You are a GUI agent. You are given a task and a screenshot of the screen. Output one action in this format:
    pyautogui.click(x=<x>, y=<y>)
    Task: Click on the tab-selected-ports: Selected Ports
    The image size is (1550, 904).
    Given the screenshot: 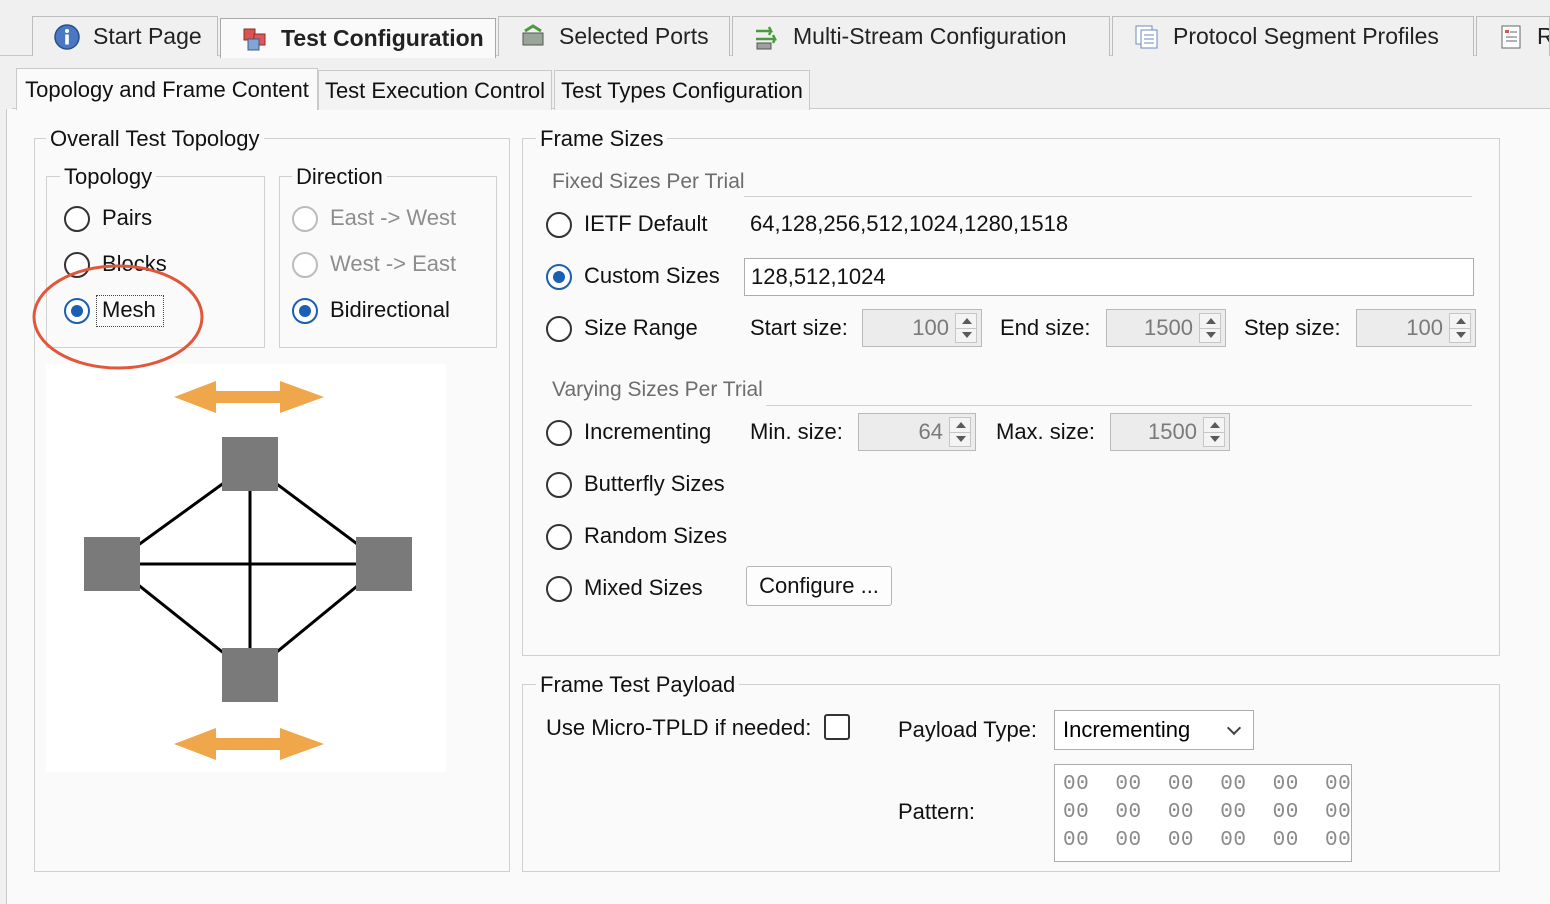 What is the action you would take?
    pyautogui.click(x=614, y=36)
    